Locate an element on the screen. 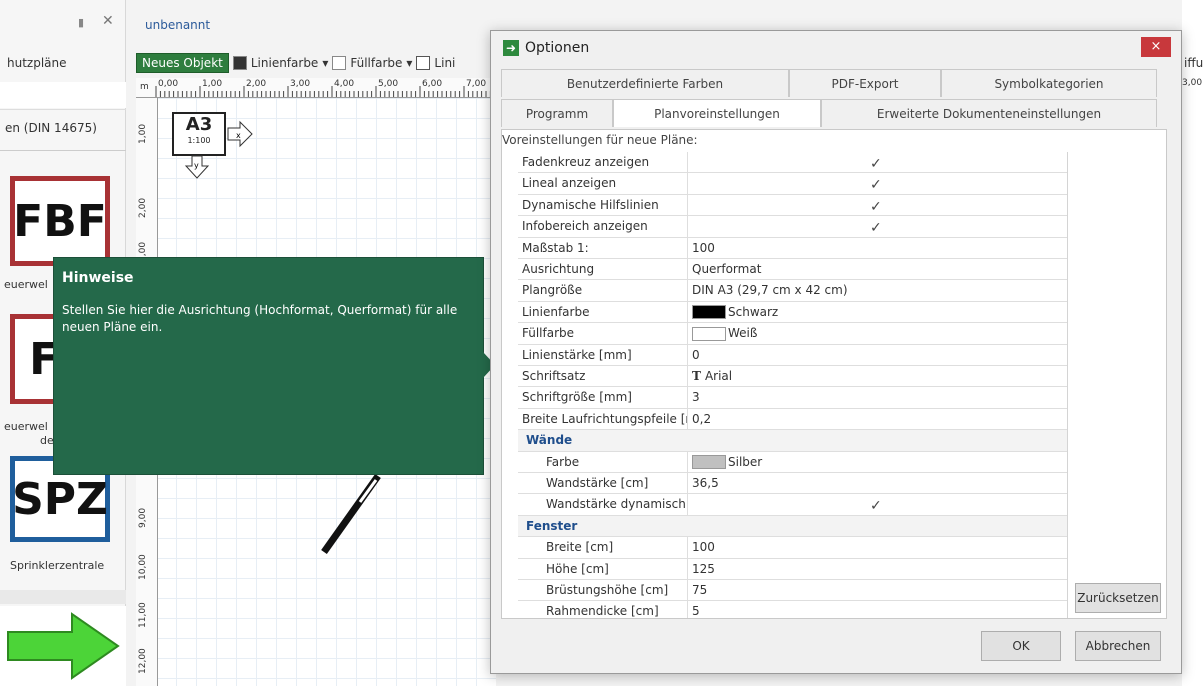 Image resolution: width=1204 pixels, height=686 pixels. property-value: DIN A3 (29,7 cm x 42 cm) is located at coordinates (878, 290).